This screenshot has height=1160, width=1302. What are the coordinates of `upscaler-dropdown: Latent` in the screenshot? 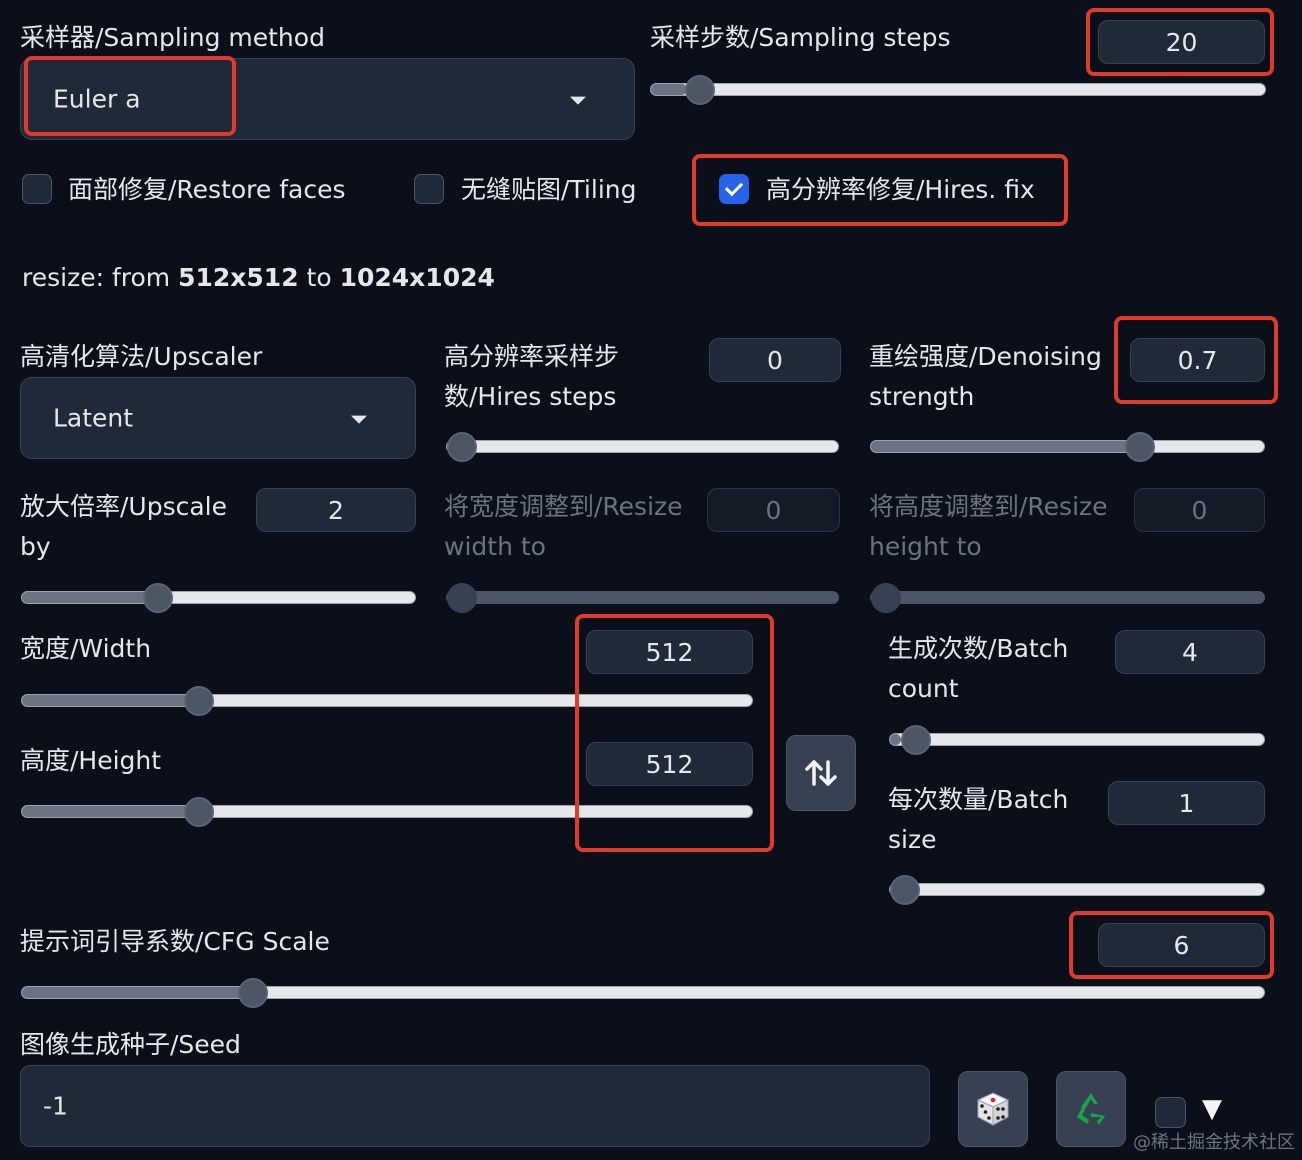 It's located at (218, 418).